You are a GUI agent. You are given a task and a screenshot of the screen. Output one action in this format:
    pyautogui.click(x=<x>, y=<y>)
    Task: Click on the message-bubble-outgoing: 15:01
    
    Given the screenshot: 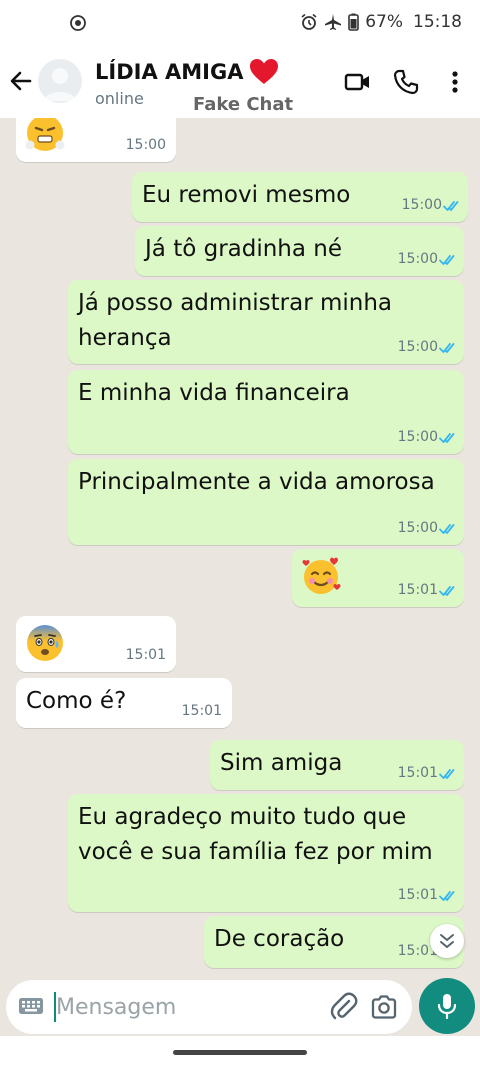 What is the action you would take?
    pyautogui.click(x=378, y=578)
    